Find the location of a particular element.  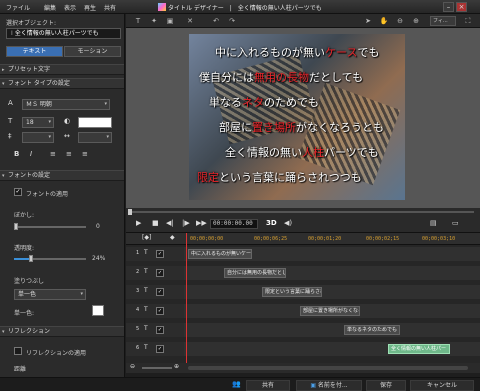

track-lane: 中に入れるものが無いケー is located at coordinates (332, 254).